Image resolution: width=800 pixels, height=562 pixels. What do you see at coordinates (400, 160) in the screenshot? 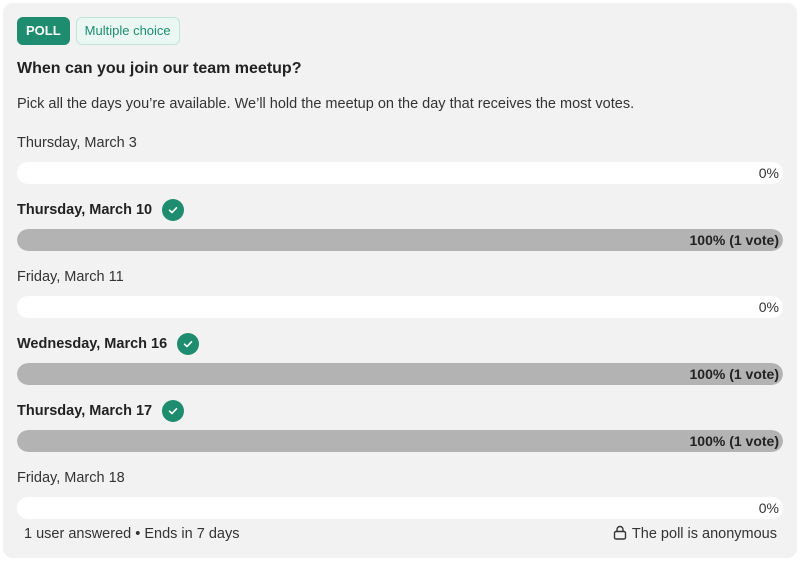
I see `poll-option: Thursday, March 3 0%` at bounding box center [400, 160].